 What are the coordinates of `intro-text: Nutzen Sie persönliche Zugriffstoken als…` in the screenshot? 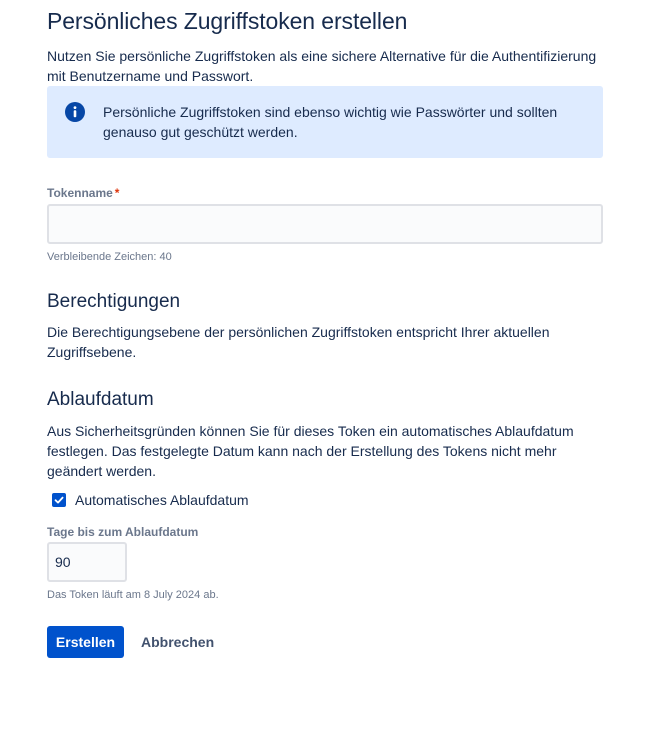 It's located at (322, 66).